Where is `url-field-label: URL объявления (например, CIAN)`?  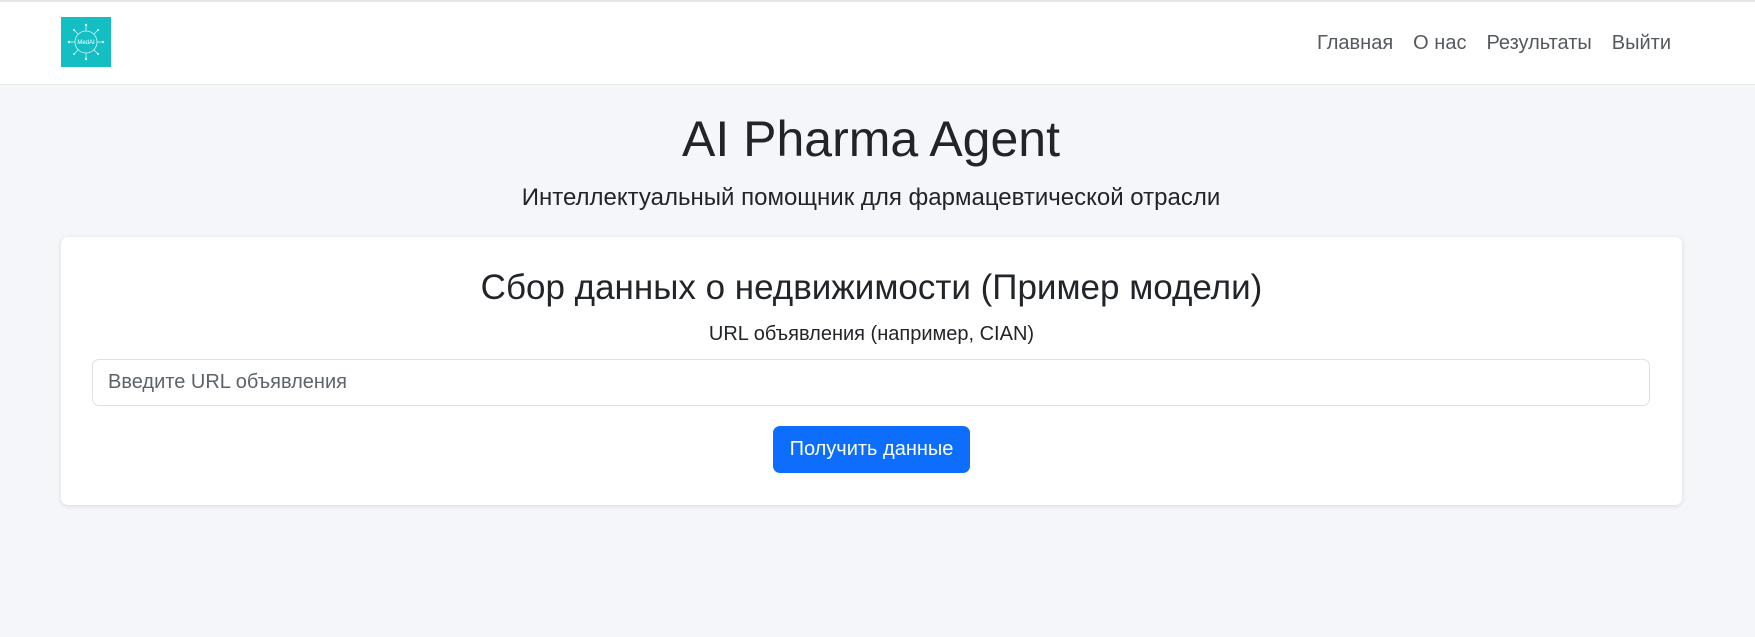 url-field-label: URL объявления (например, CIAN) is located at coordinates (871, 334).